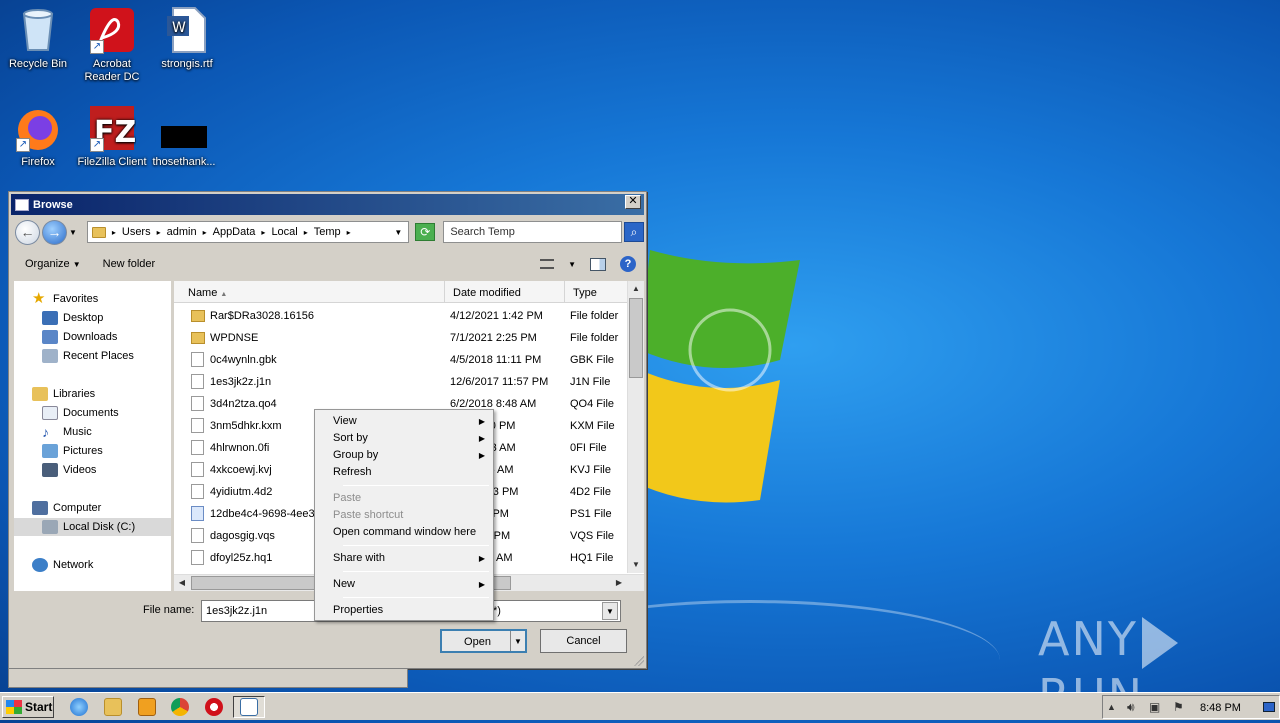  I want to click on column-header-type: Type, so click(597, 292).